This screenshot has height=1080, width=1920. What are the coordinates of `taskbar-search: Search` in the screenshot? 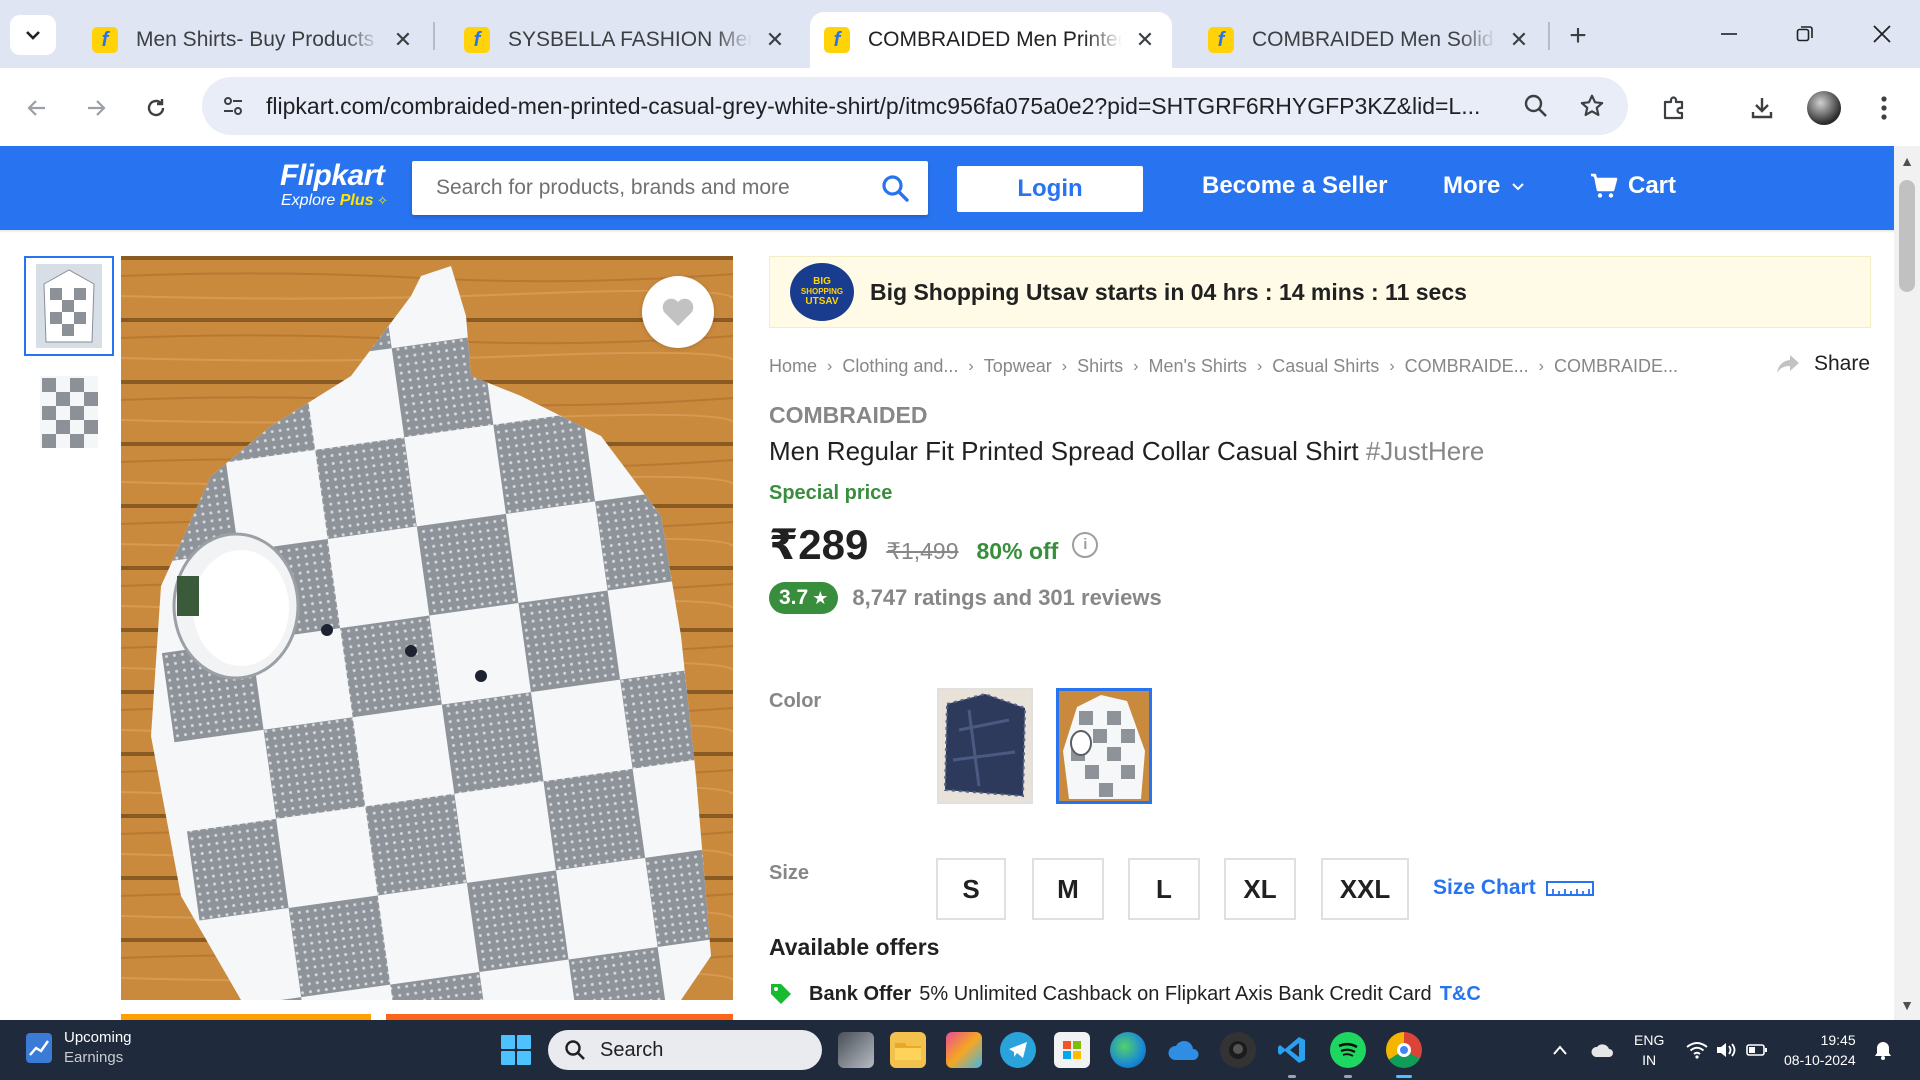 It's located at (685, 1050).